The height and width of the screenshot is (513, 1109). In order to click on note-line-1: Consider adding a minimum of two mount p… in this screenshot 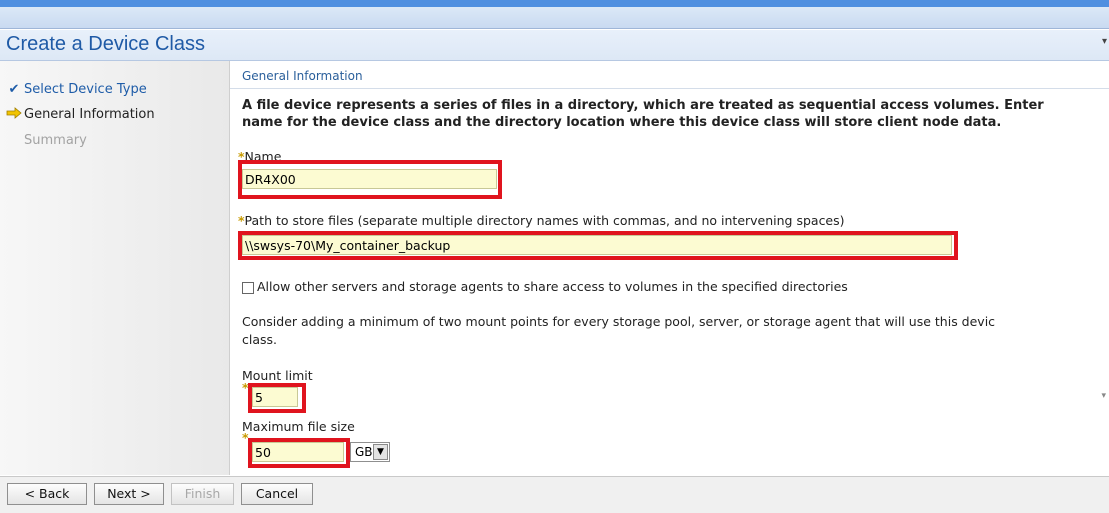, I will do `click(619, 321)`.